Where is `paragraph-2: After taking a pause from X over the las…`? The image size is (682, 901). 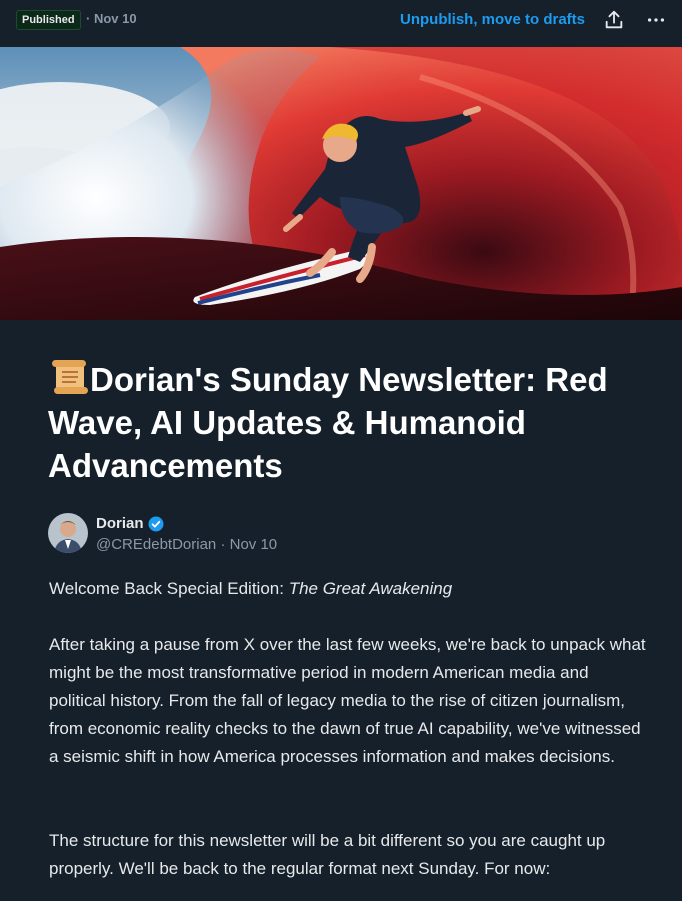 paragraph-2: After taking a pause from X over the las… is located at coordinates (347, 700).